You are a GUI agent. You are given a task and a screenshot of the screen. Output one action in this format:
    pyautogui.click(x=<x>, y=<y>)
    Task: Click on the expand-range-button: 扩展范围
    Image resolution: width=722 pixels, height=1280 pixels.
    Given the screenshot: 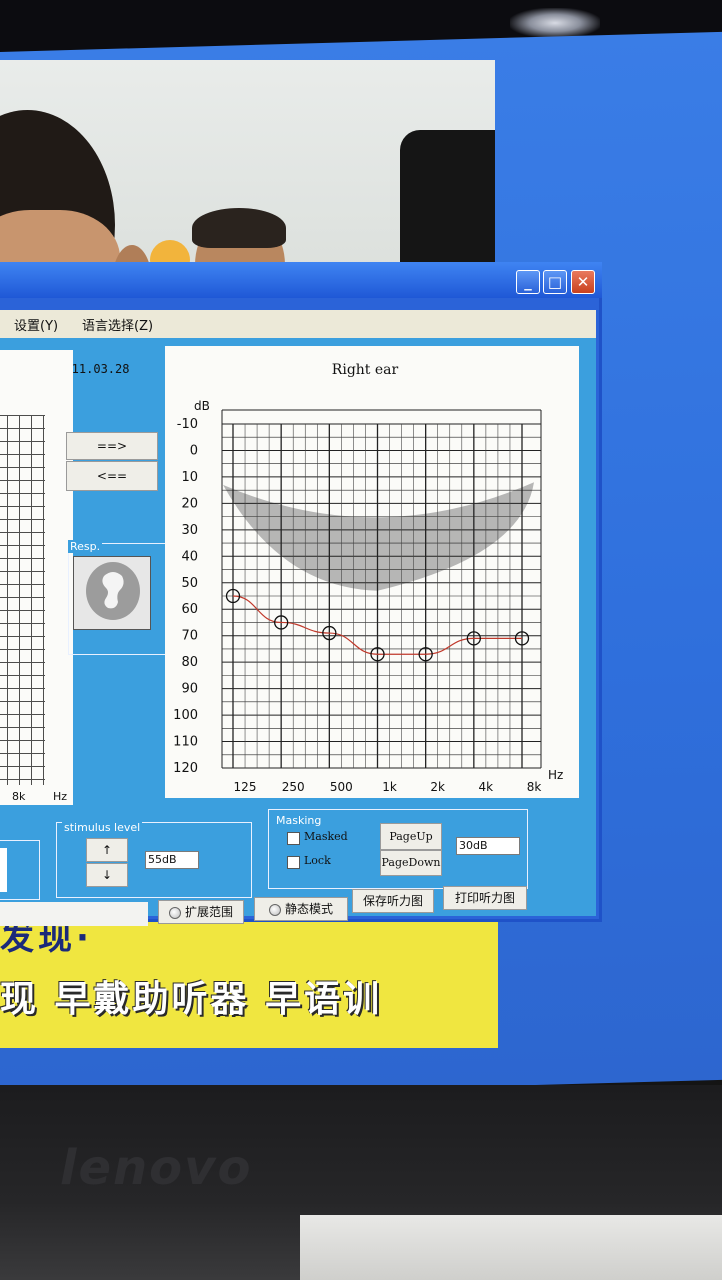 What is the action you would take?
    pyautogui.click(x=201, y=912)
    